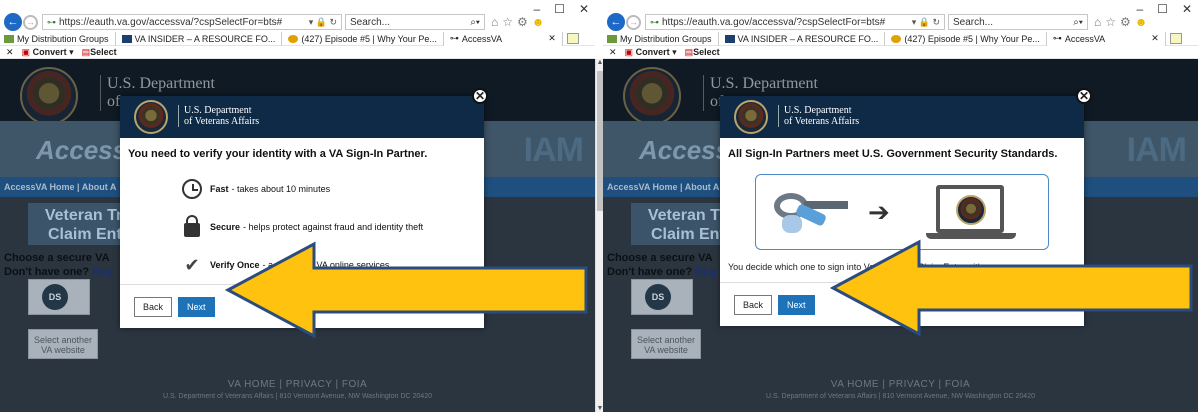 The width and height of the screenshot is (1198, 412). What do you see at coordinates (114, 101) in the screenshot?
I see `dept-line2: of` at bounding box center [114, 101].